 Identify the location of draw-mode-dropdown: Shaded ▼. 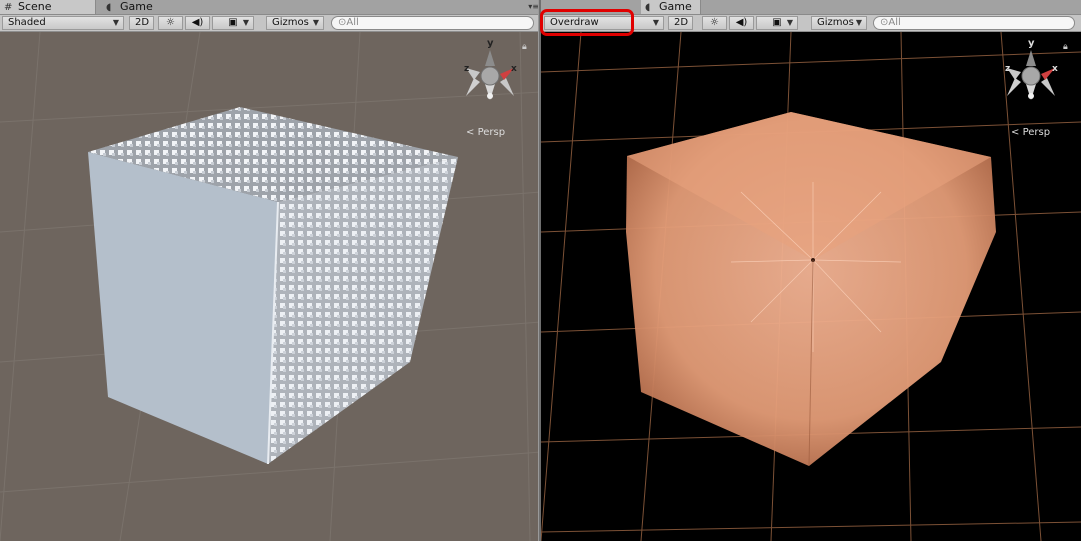
(63, 23).